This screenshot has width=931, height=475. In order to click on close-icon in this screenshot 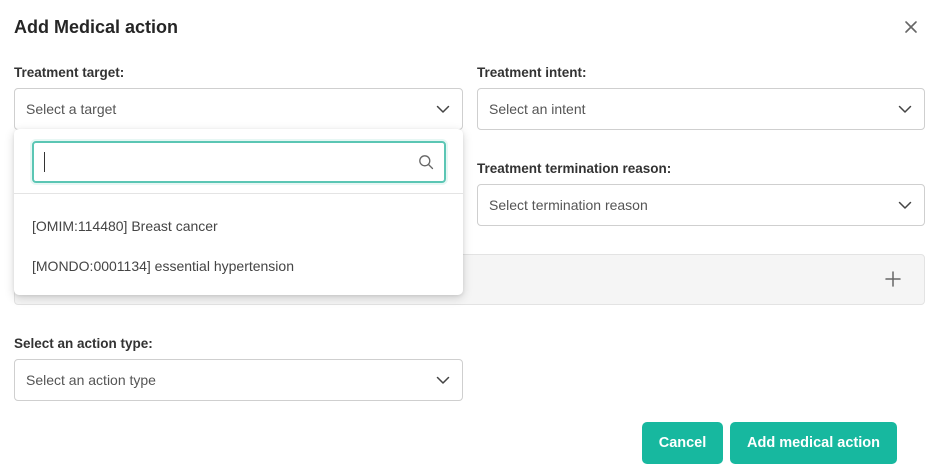, I will do `click(911, 27)`.